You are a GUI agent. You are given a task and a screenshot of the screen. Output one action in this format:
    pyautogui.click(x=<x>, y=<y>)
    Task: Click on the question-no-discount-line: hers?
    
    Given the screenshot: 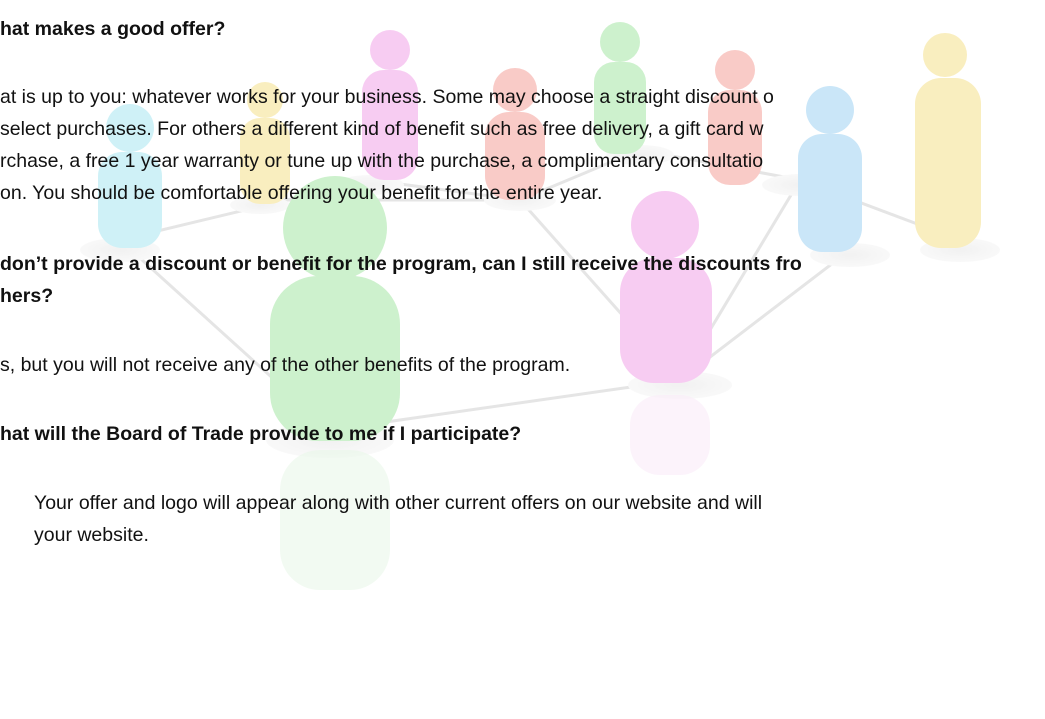 What is the action you would take?
    pyautogui.click(x=27, y=296)
    